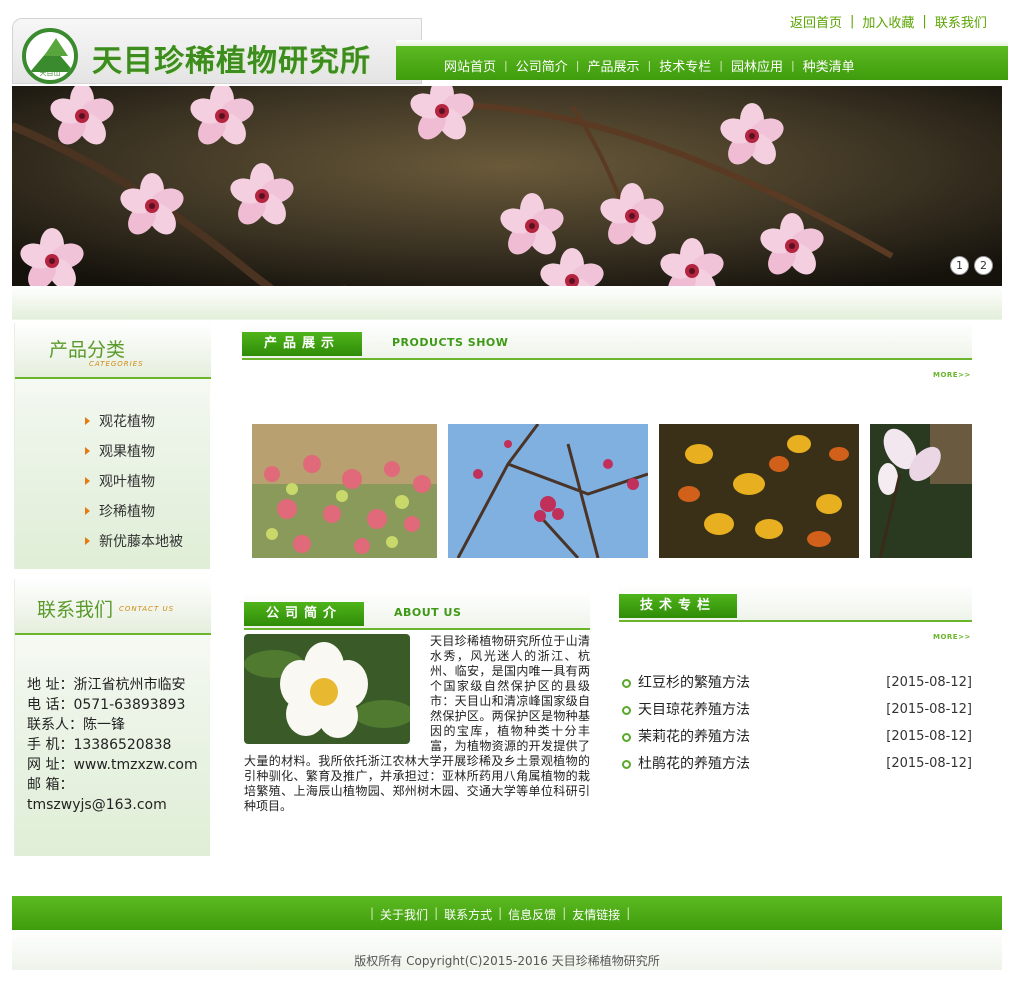 The height and width of the screenshot is (988, 1024). I want to click on main-nav: 网站首页 | 公司简介 | 产品展示 | 技术专栏 | 园林应用 | 种类清单, so click(649, 65).